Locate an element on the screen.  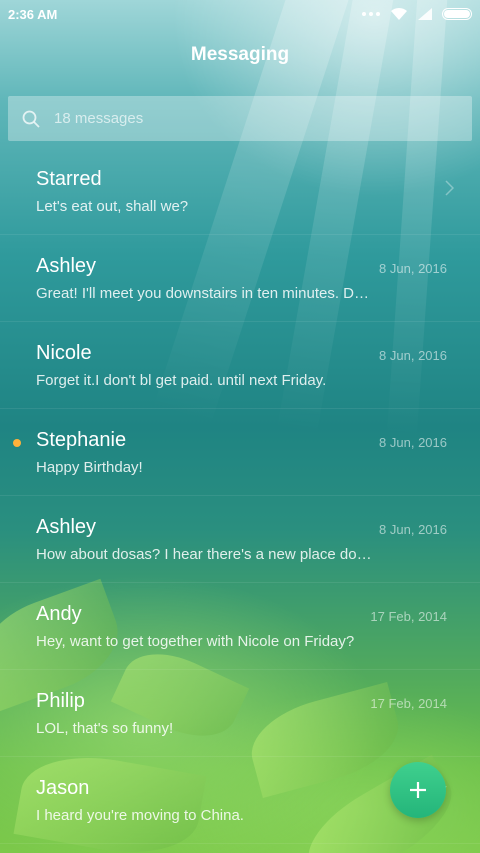
conversation-name: Andy is located at coordinates (59, 614).